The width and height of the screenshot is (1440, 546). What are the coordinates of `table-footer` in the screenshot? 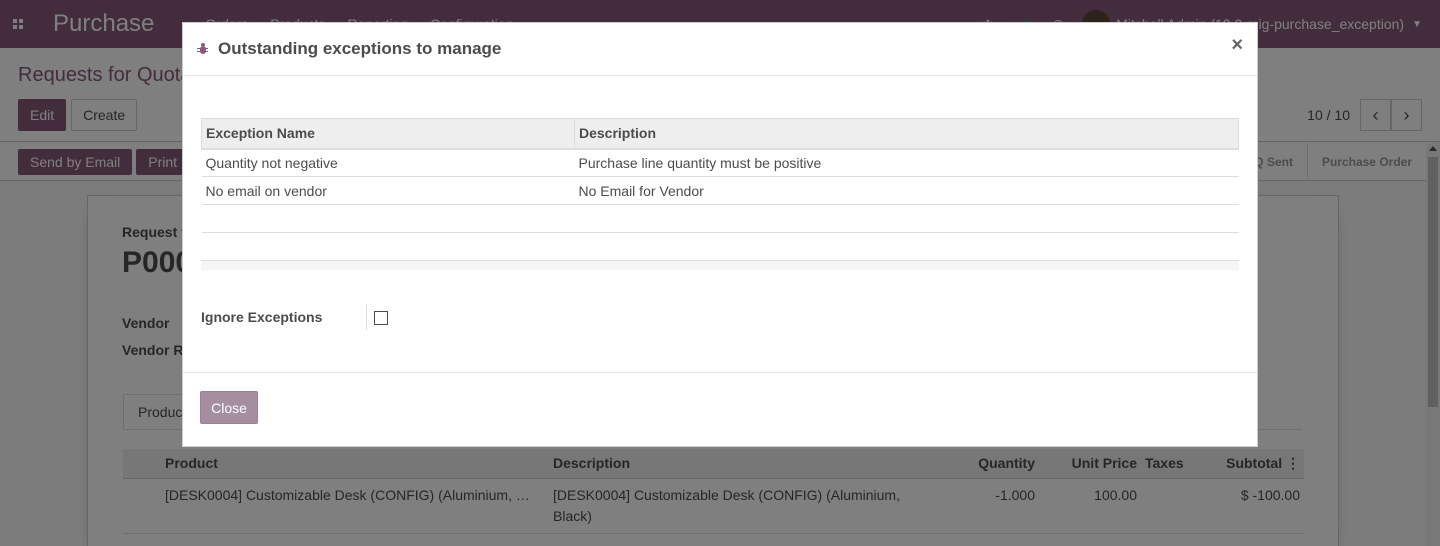 It's located at (720, 265).